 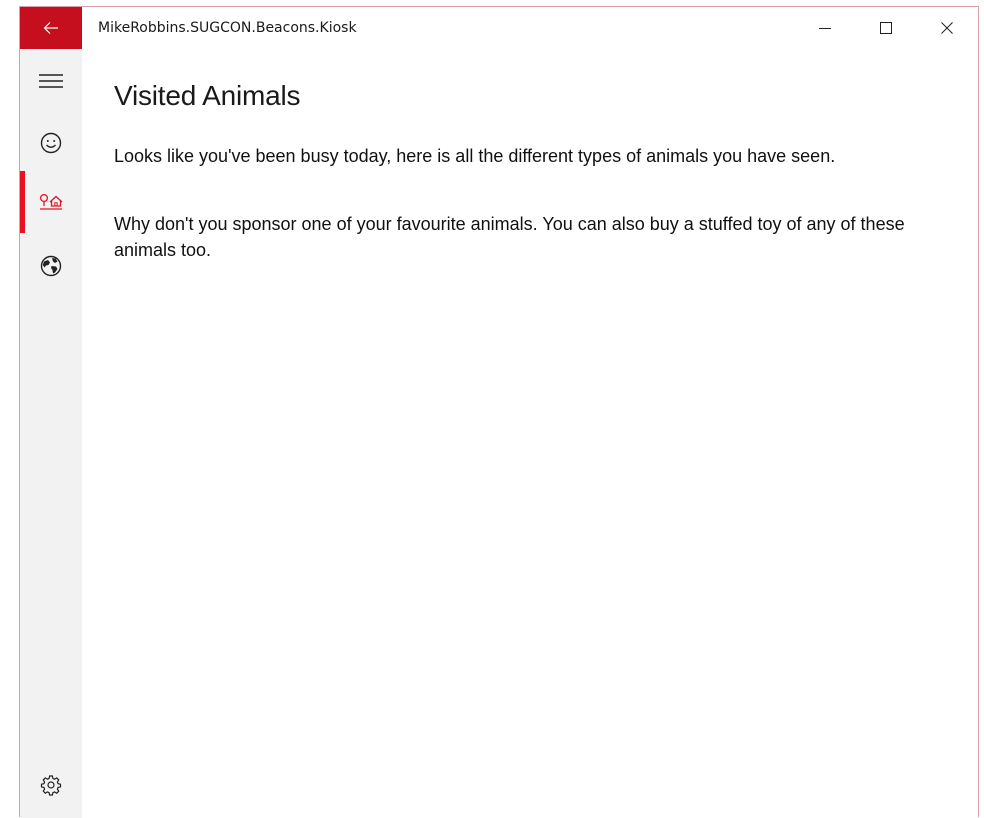 I want to click on hamburger-button, so click(x=51, y=81).